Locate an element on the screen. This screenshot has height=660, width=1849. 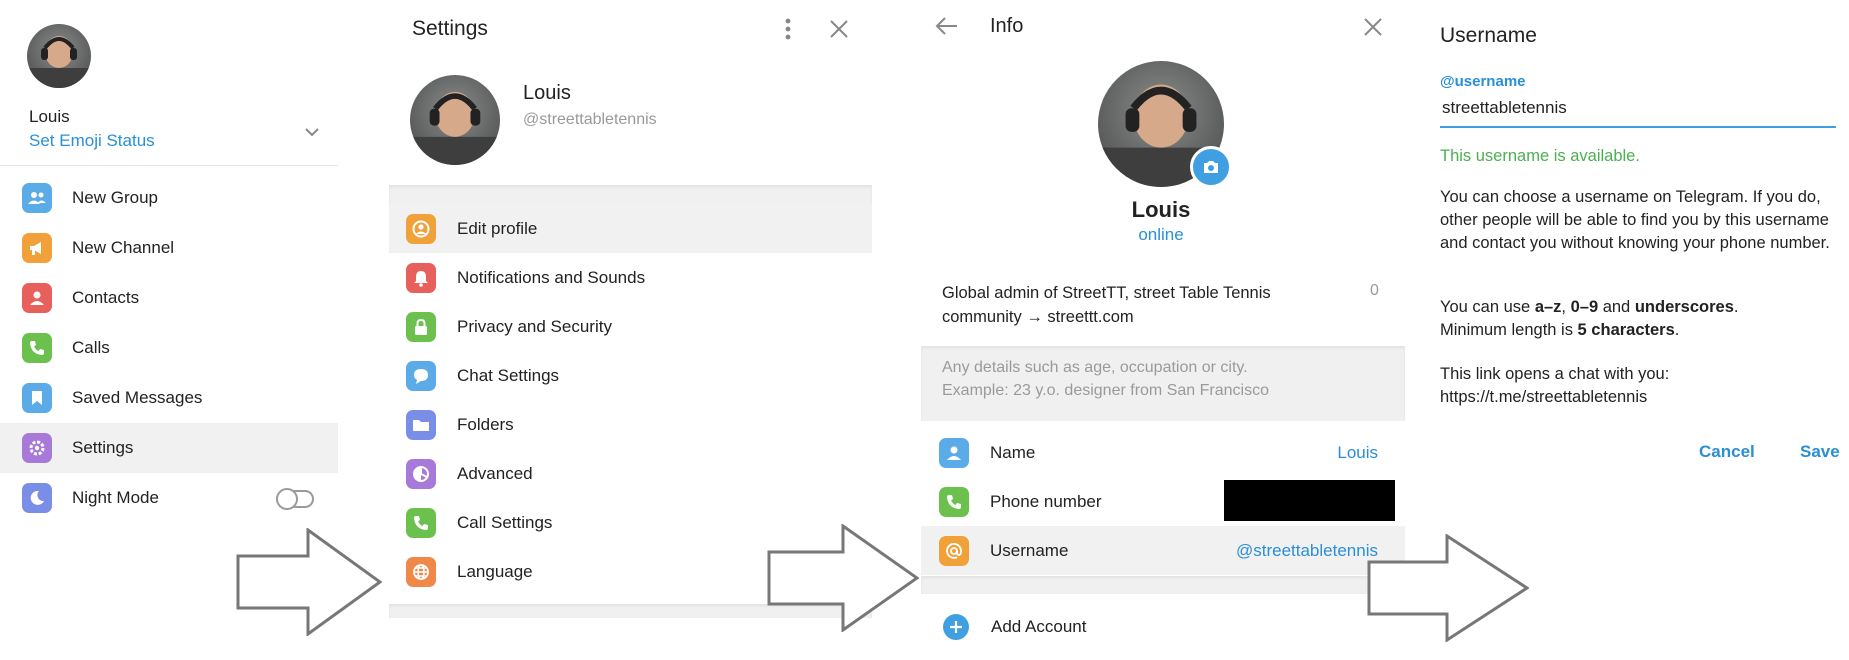
plus-circle-icon is located at coordinates (956, 627).